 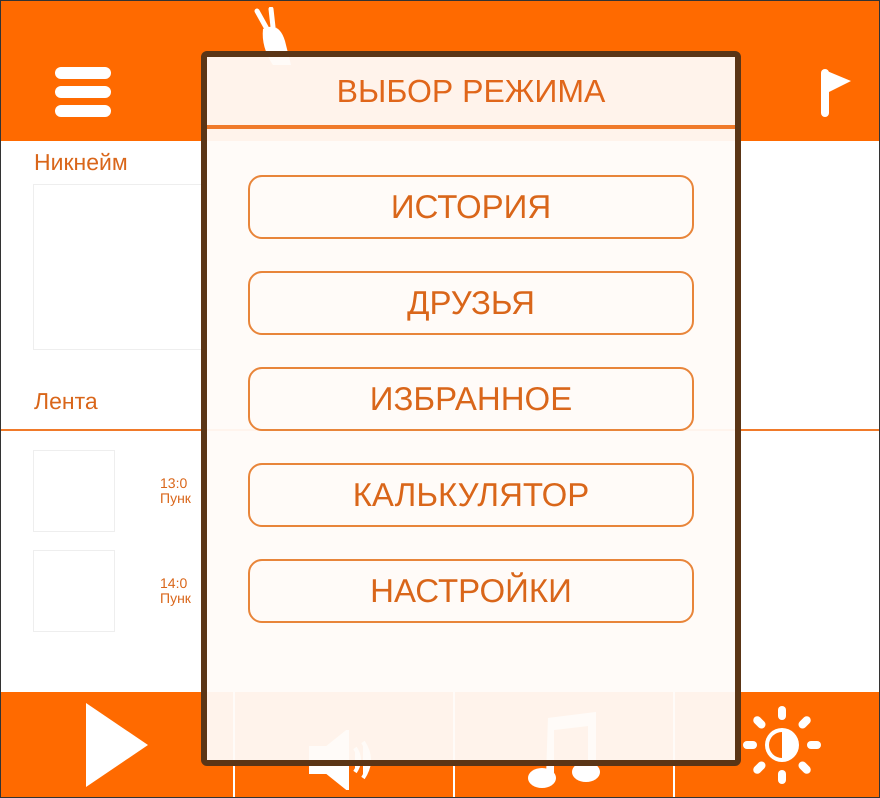 What do you see at coordinates (471, 399) in the screenshot?
I see `mode-option: ИЗБРАННОЕ` at bounding box center [471, 399].